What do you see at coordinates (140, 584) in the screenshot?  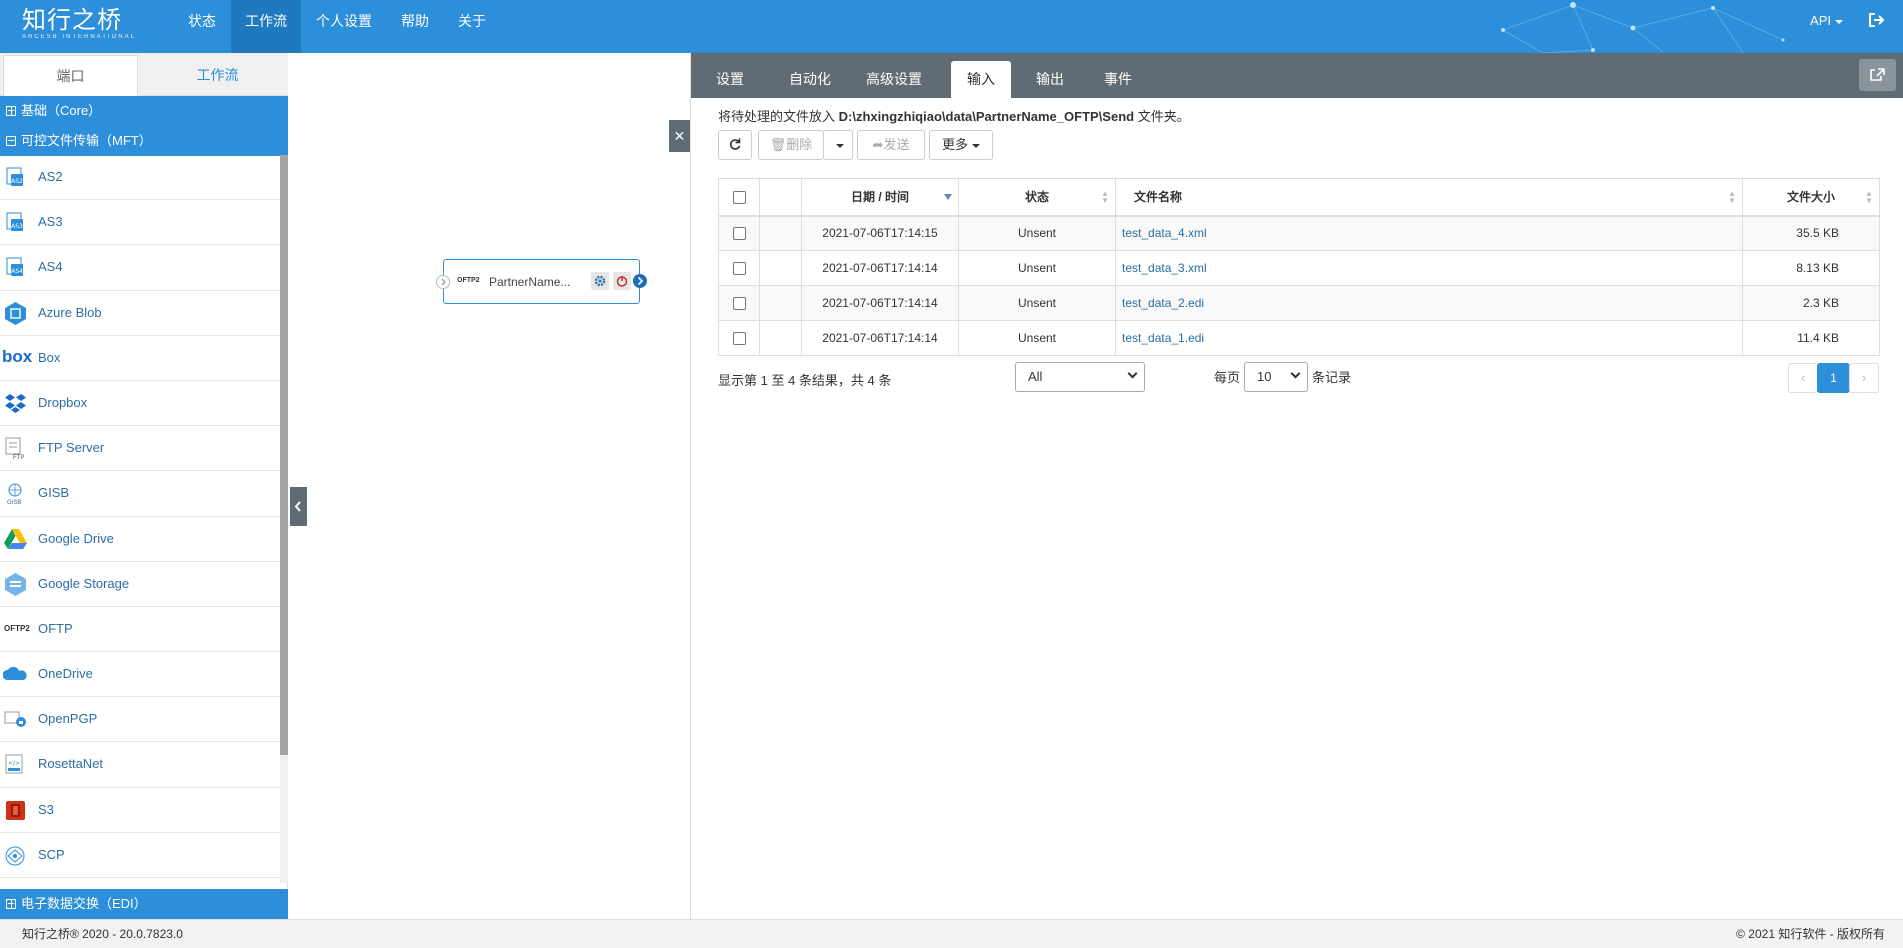 I see `connector-google-storage: Google Storage` at bounding box center [140, 584].